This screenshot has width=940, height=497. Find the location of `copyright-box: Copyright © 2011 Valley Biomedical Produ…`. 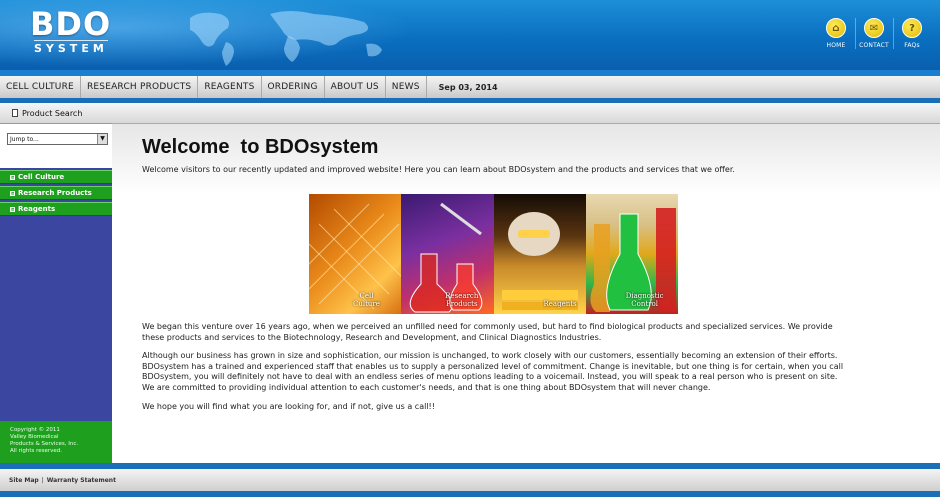

copyright-box: Copyright © 2011 Valley Biomedical Produ… is located at coordinates (56, 442).